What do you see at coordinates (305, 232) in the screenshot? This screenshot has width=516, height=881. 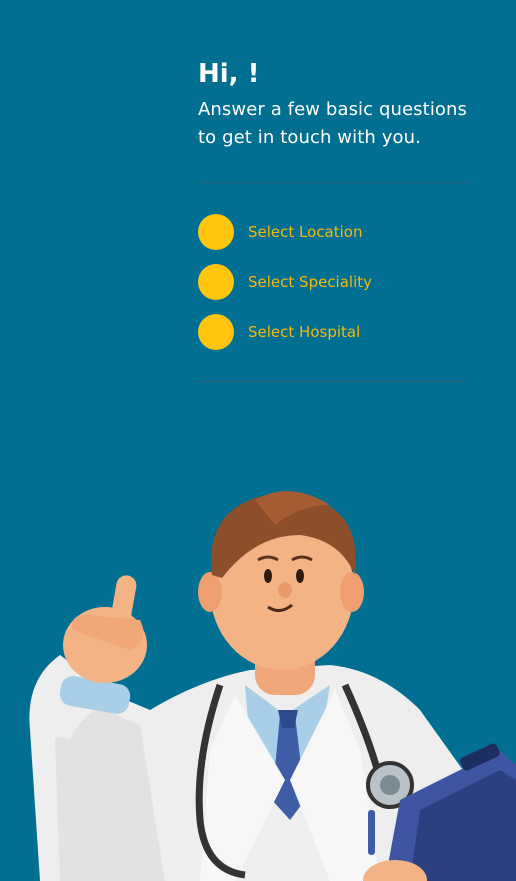 I see `step-label-location: Select Location` at bounding box center [305, 232].